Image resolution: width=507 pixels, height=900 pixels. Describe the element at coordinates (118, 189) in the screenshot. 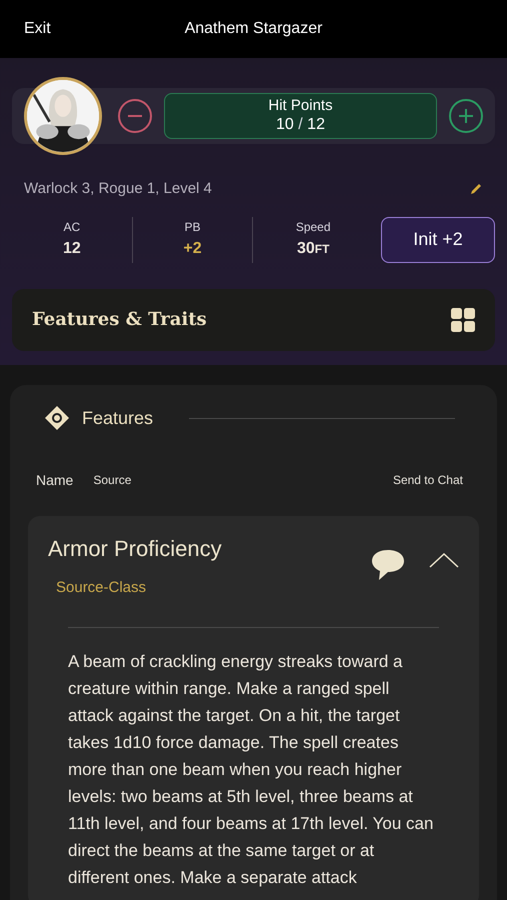

I see `class-level-text: Warlock 3, Rogue 1, Level 4` at that location.